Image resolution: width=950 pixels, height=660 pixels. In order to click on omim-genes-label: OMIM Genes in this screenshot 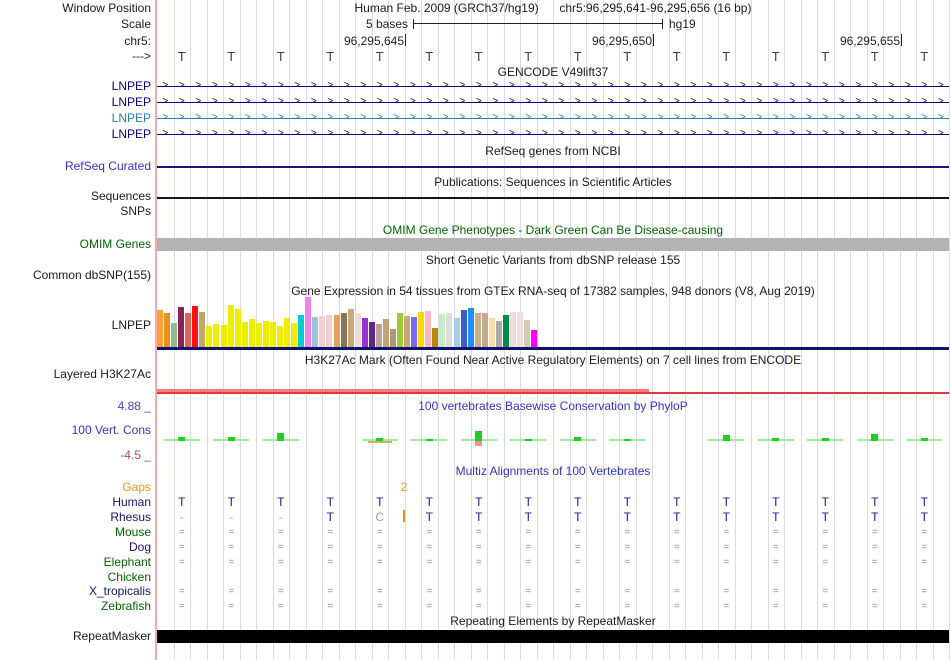, I will do `click(75, 244)`.